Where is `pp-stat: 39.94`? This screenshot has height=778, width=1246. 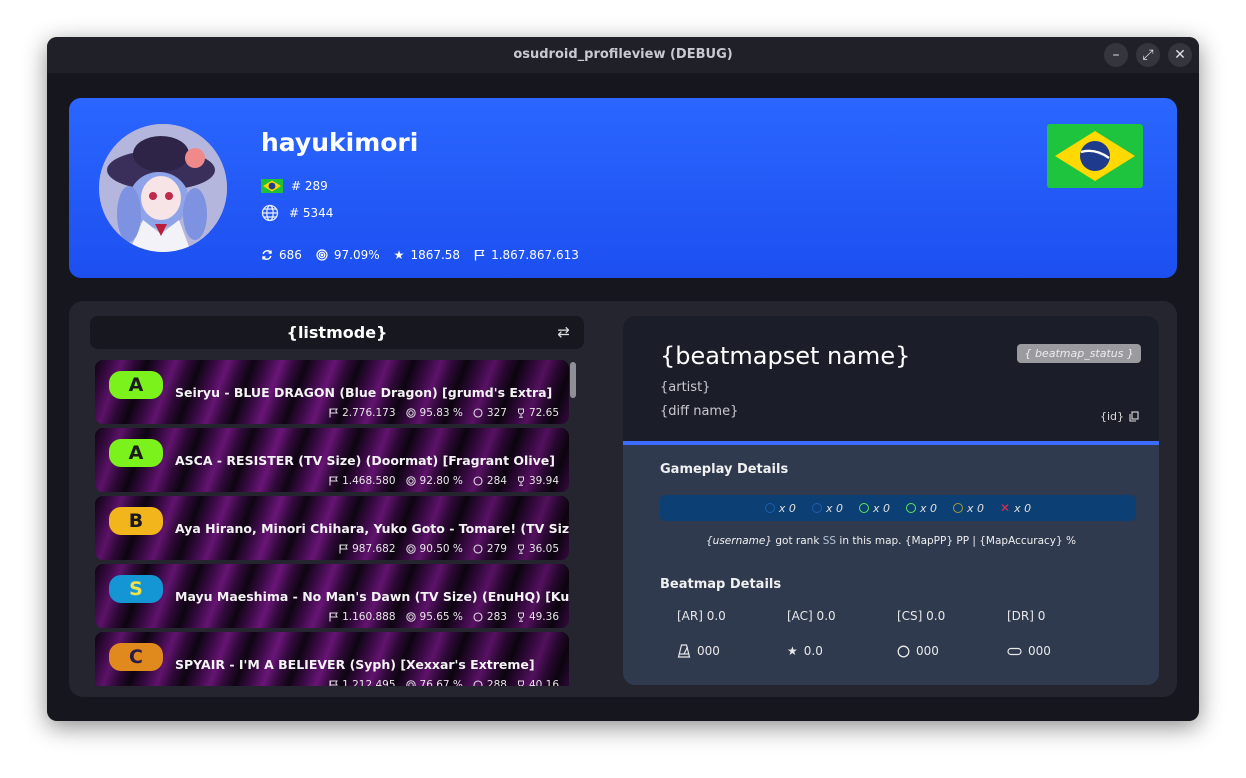 pp-stat: 39.94 is located at coordinates (538, 481).